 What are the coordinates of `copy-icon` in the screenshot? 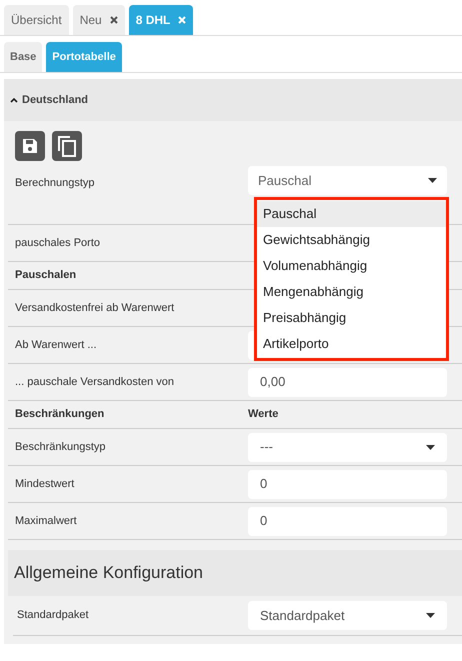 It's located at (67, 146).